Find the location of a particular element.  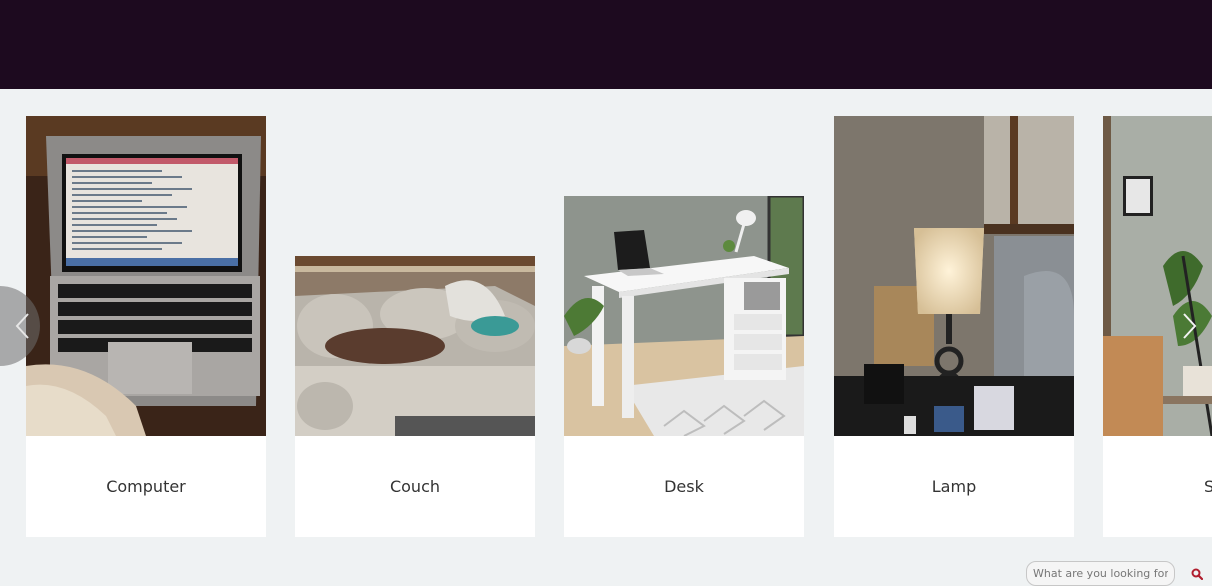

carousel-item-label: Computer is located at coordinates (146, 486).